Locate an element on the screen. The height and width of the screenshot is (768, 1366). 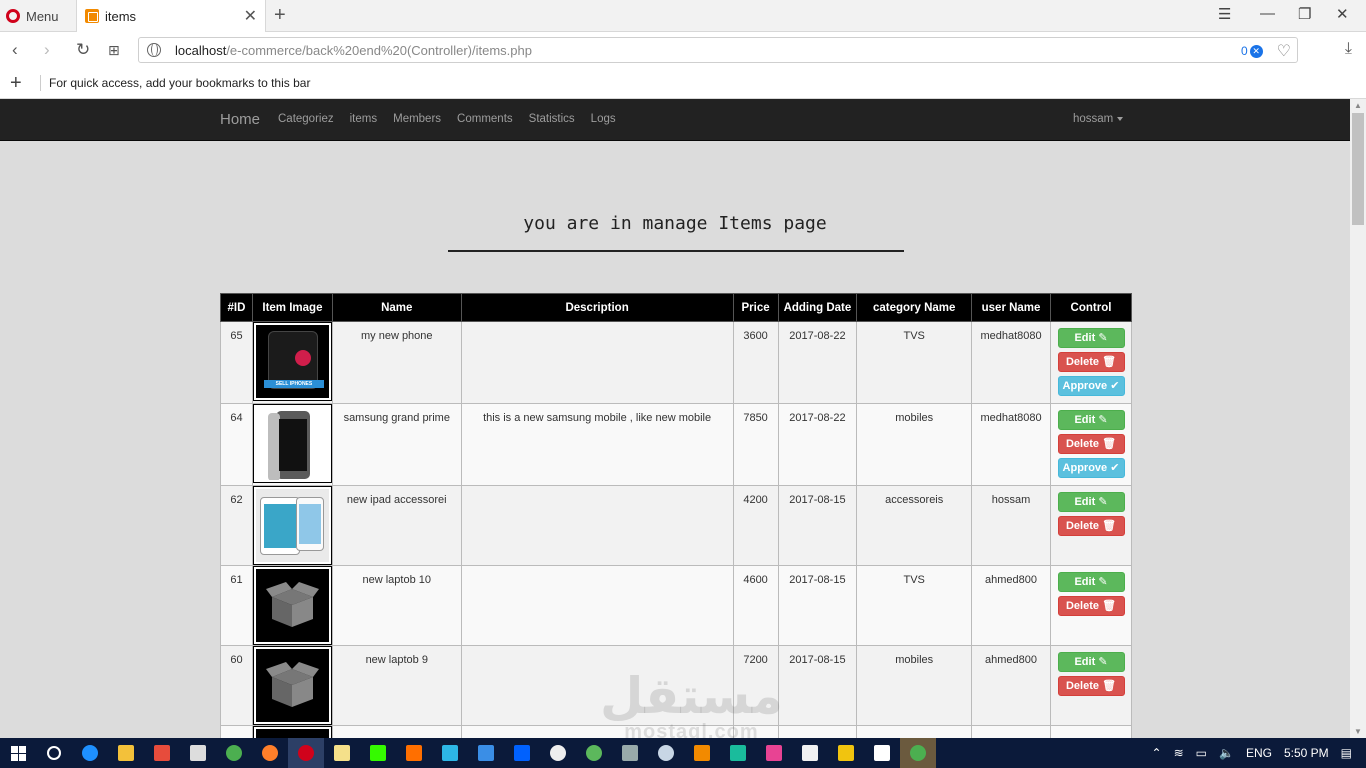
windows-taskbar: ⌃ ≋ ▭ 🔈 ENG 5:50 PM ▤ is located at coordinates (683, 753).